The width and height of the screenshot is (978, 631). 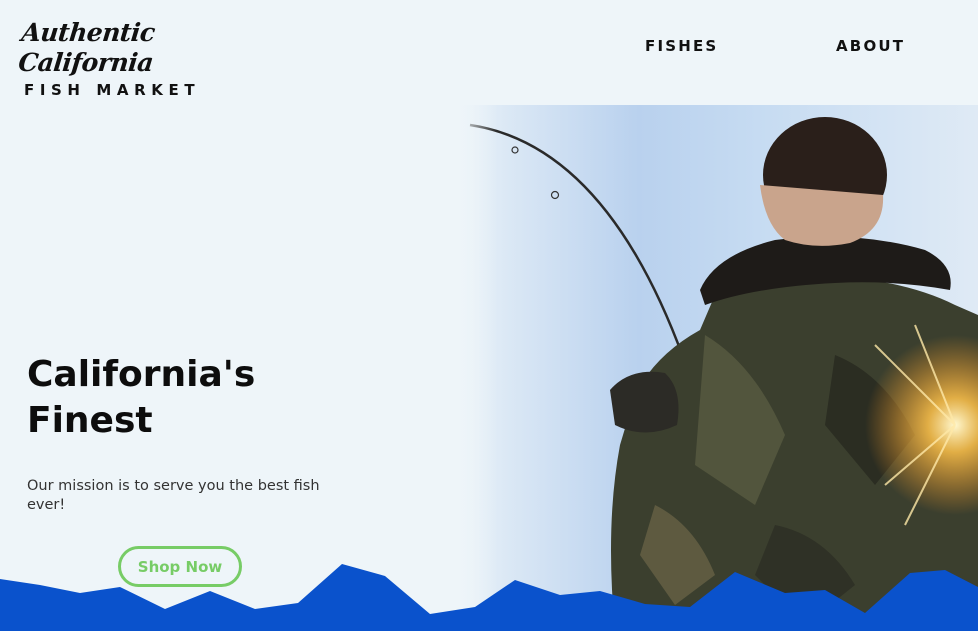 What do you see at coordinates (90, 420) in the screenshot?
I see `hero-title-line-2: Finest` at bounding box center [90, 420].